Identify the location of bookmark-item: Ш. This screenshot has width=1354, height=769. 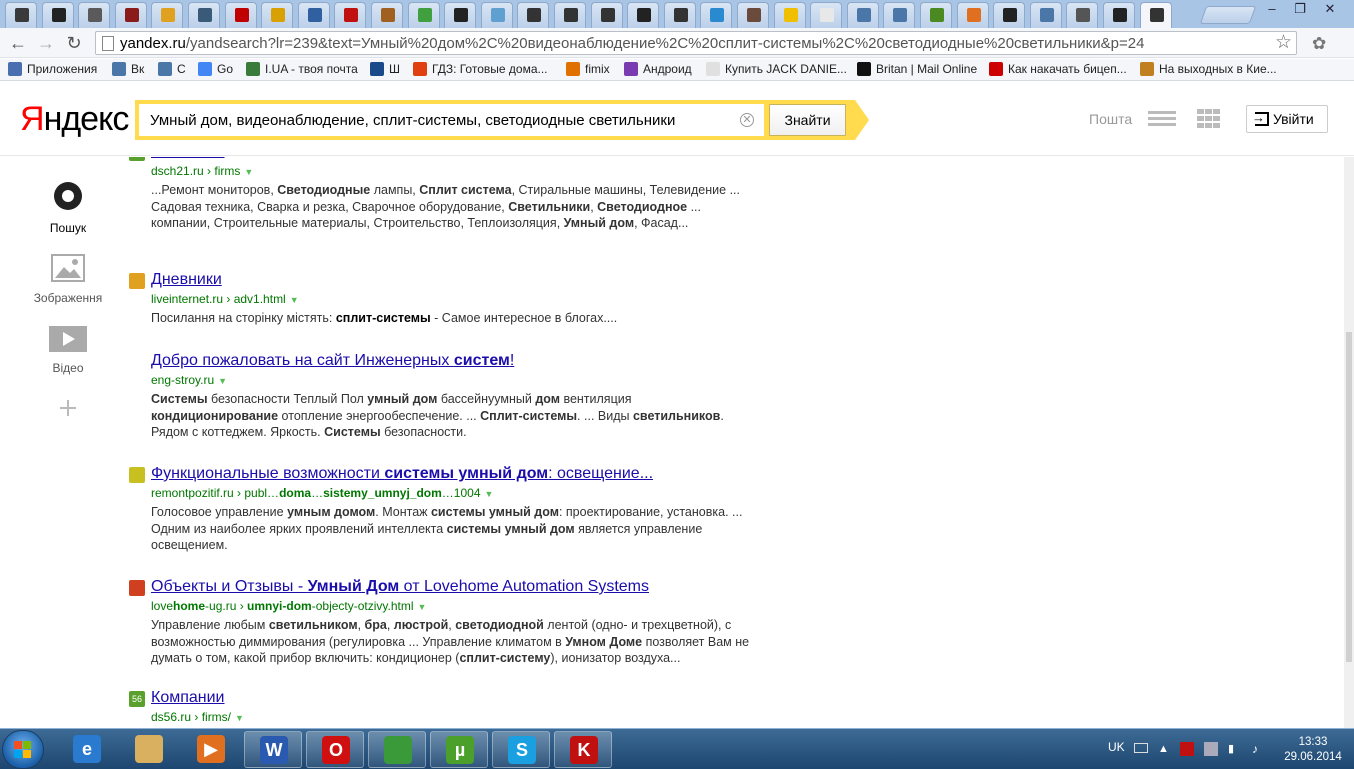
(385, 70).